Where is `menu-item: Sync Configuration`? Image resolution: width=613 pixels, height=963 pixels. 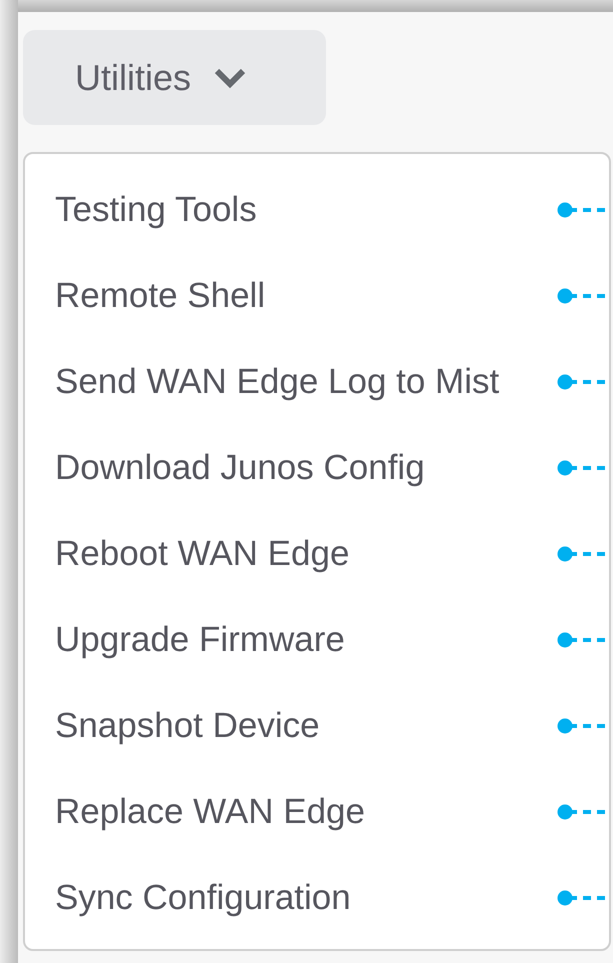
menu-item: Sync Configuration is located at coordinates (203, 898).